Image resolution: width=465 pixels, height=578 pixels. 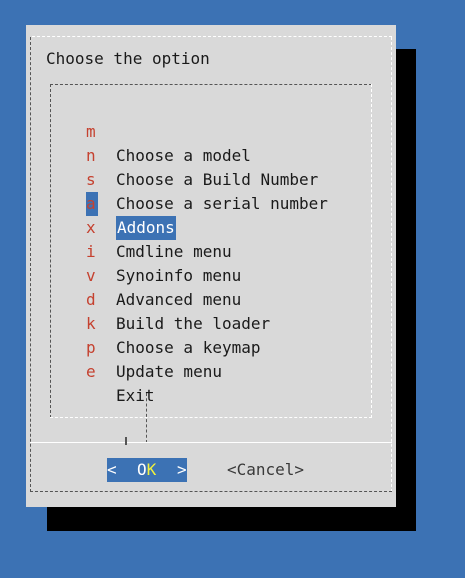 What do you see at coordinates (118, 370) in the screenshot?
I see `menu-item-exit: e Exit` at bounding box center [118, 370].